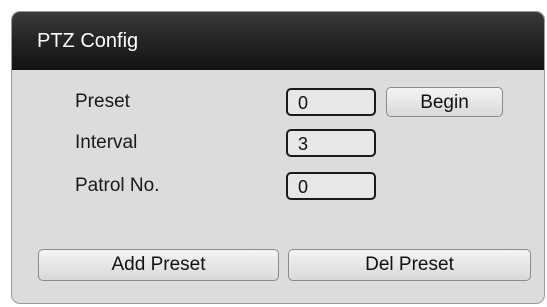  What do you see at coordinates (331, 102) in the screenshot?
I see `preset-field: 0` at bounding box center [331, 102].